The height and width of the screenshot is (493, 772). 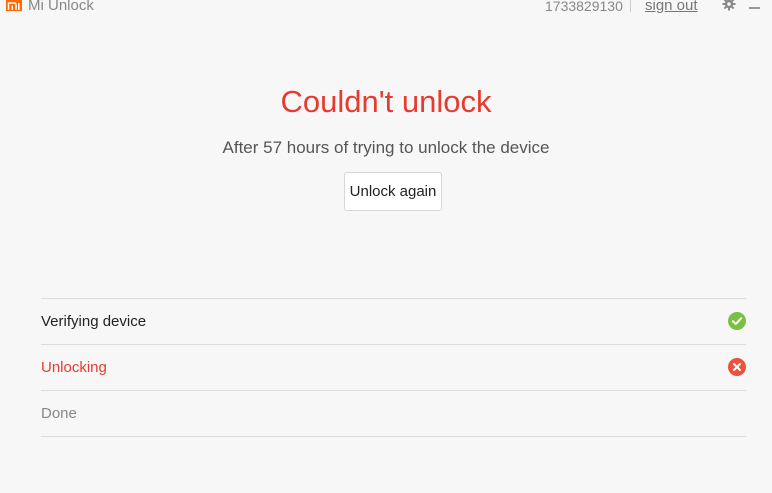 What do you see at coordinates (754, 8) in the screenshot?
I see `minimize-icon` at bounding box center [754, 8].